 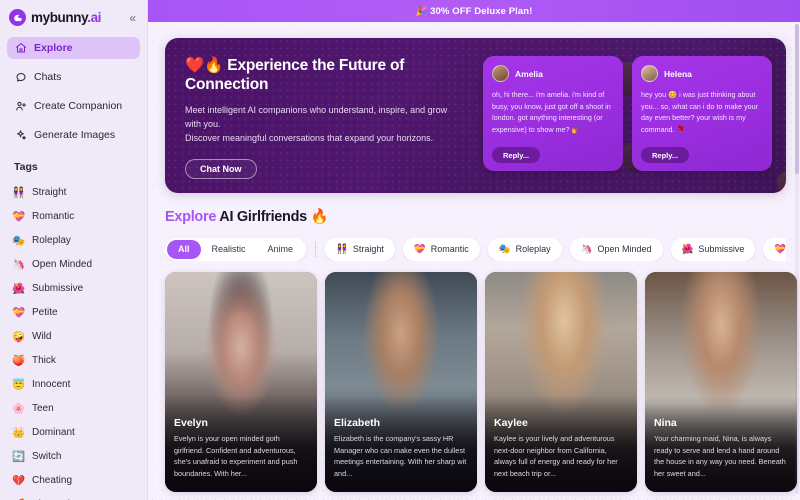 What do you see at coordinates (73, 77) in the screenshot?
I see `sidebar-item-chats: Chats` at bounding box center [73, 77].